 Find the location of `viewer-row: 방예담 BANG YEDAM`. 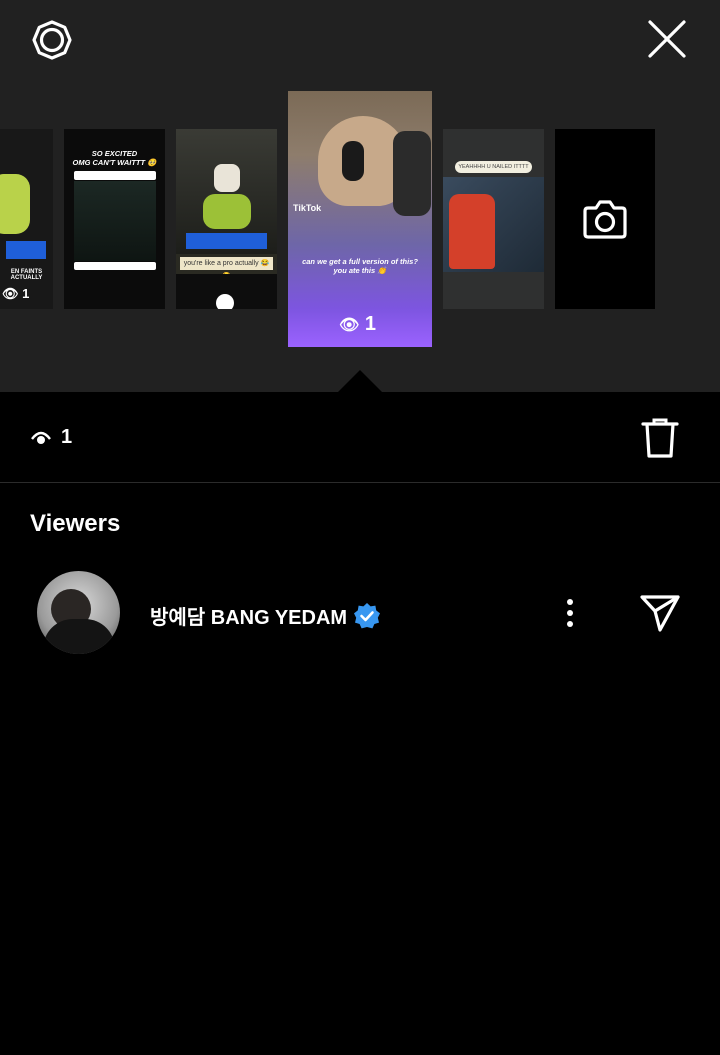

viewer-row: 방예담 BANG YEDAM is located at coordinates (360, 613).